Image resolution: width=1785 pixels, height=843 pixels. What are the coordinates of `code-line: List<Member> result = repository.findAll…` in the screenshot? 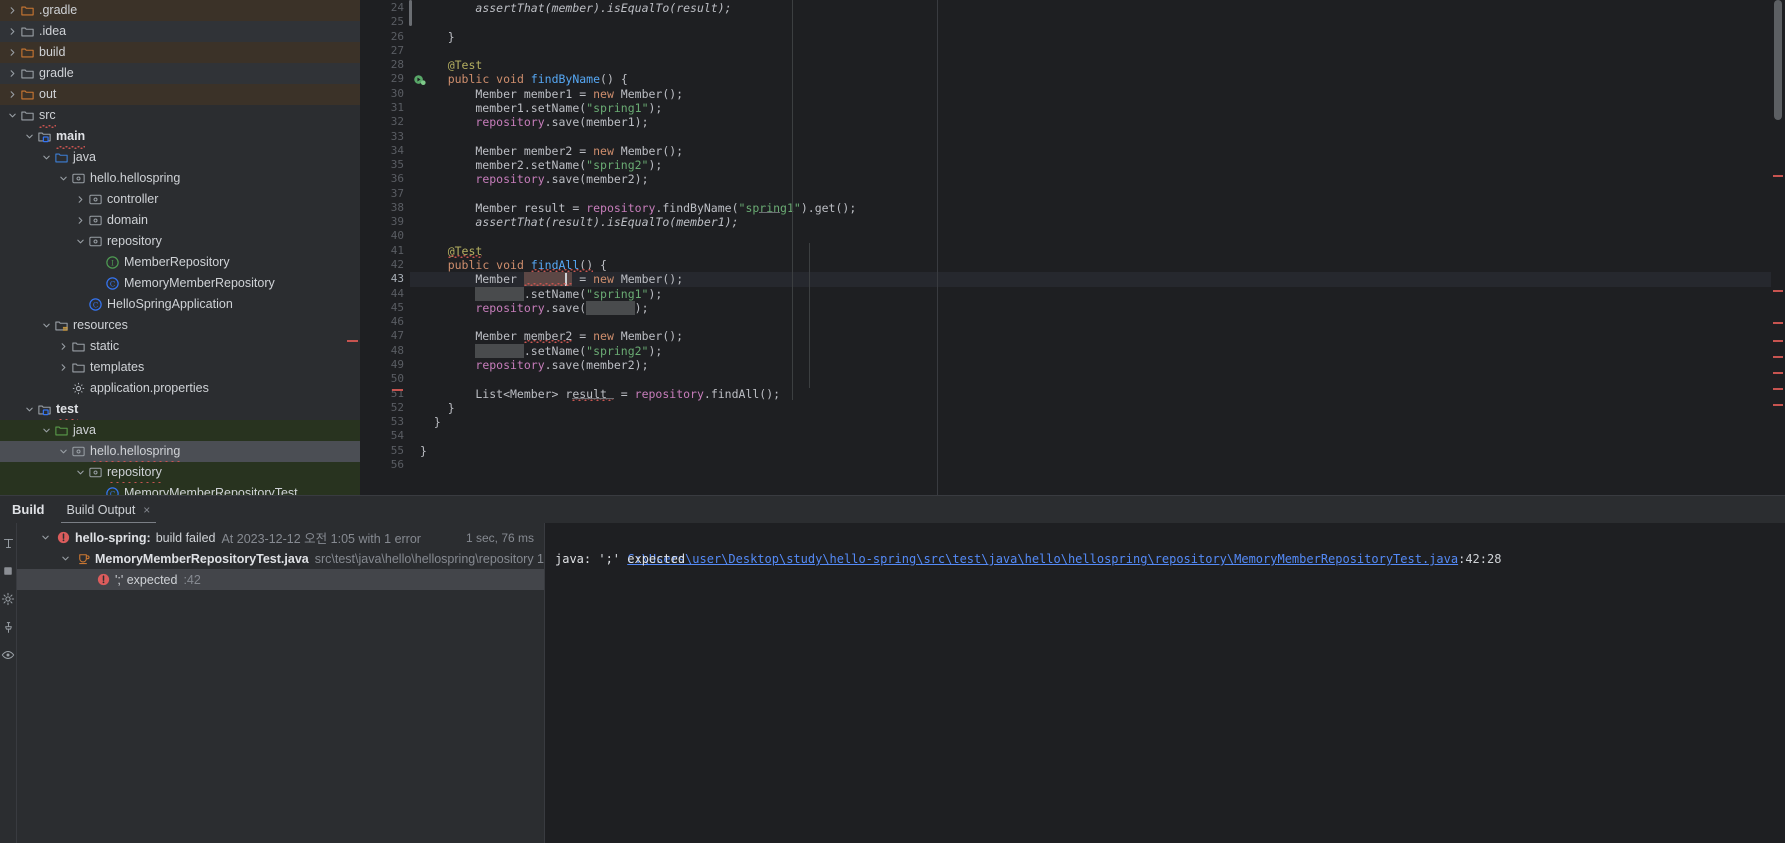 It's located at (1102, 394).